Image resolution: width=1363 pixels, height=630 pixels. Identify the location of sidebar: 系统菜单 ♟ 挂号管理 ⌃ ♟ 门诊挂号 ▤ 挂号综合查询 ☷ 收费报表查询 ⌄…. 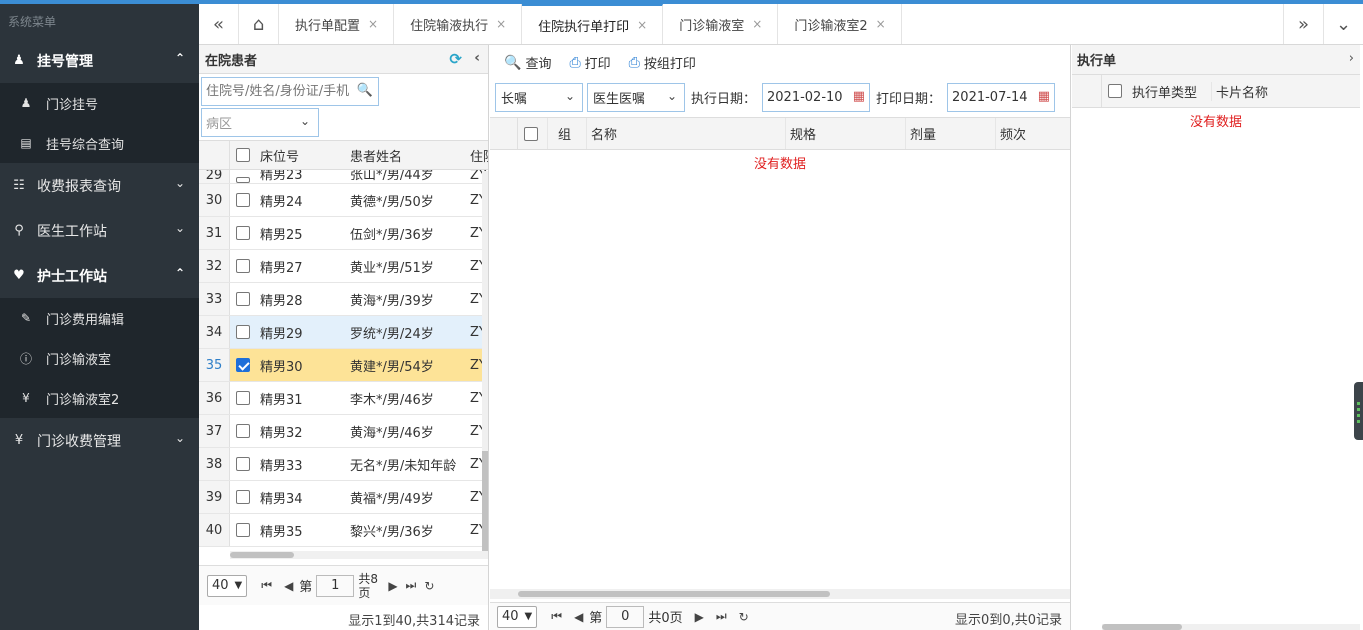
(99, 317).